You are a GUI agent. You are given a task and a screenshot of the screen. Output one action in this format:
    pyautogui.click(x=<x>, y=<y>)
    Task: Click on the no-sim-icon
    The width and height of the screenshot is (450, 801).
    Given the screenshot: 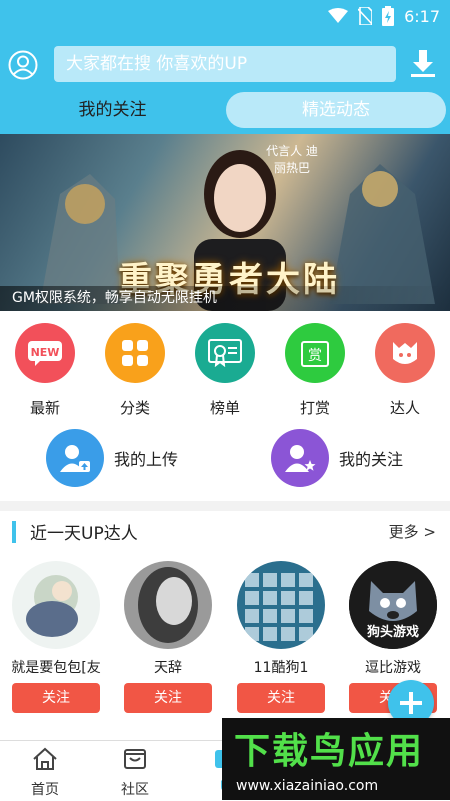 What is the action you would take?
    pyautogui.click(x=365, y=16)
    